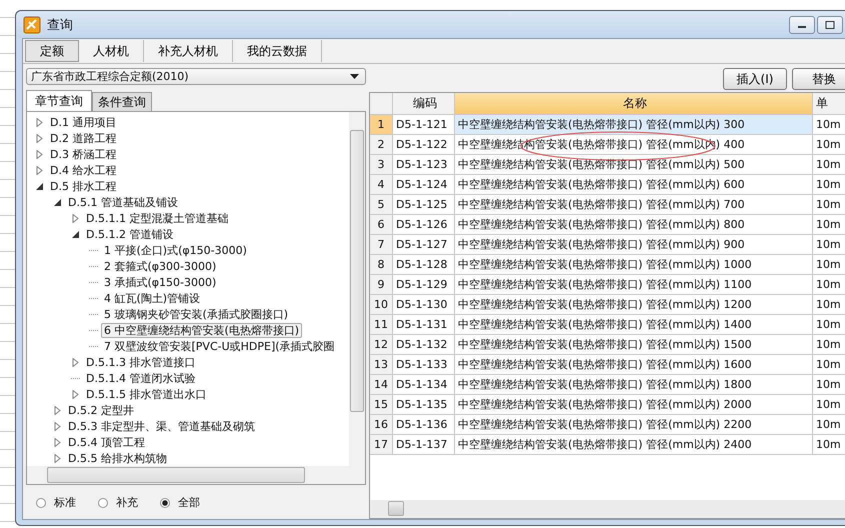 The width and height of the screenshot is (845, 528). I want to click on column-header: 名称, so click(634, 103).